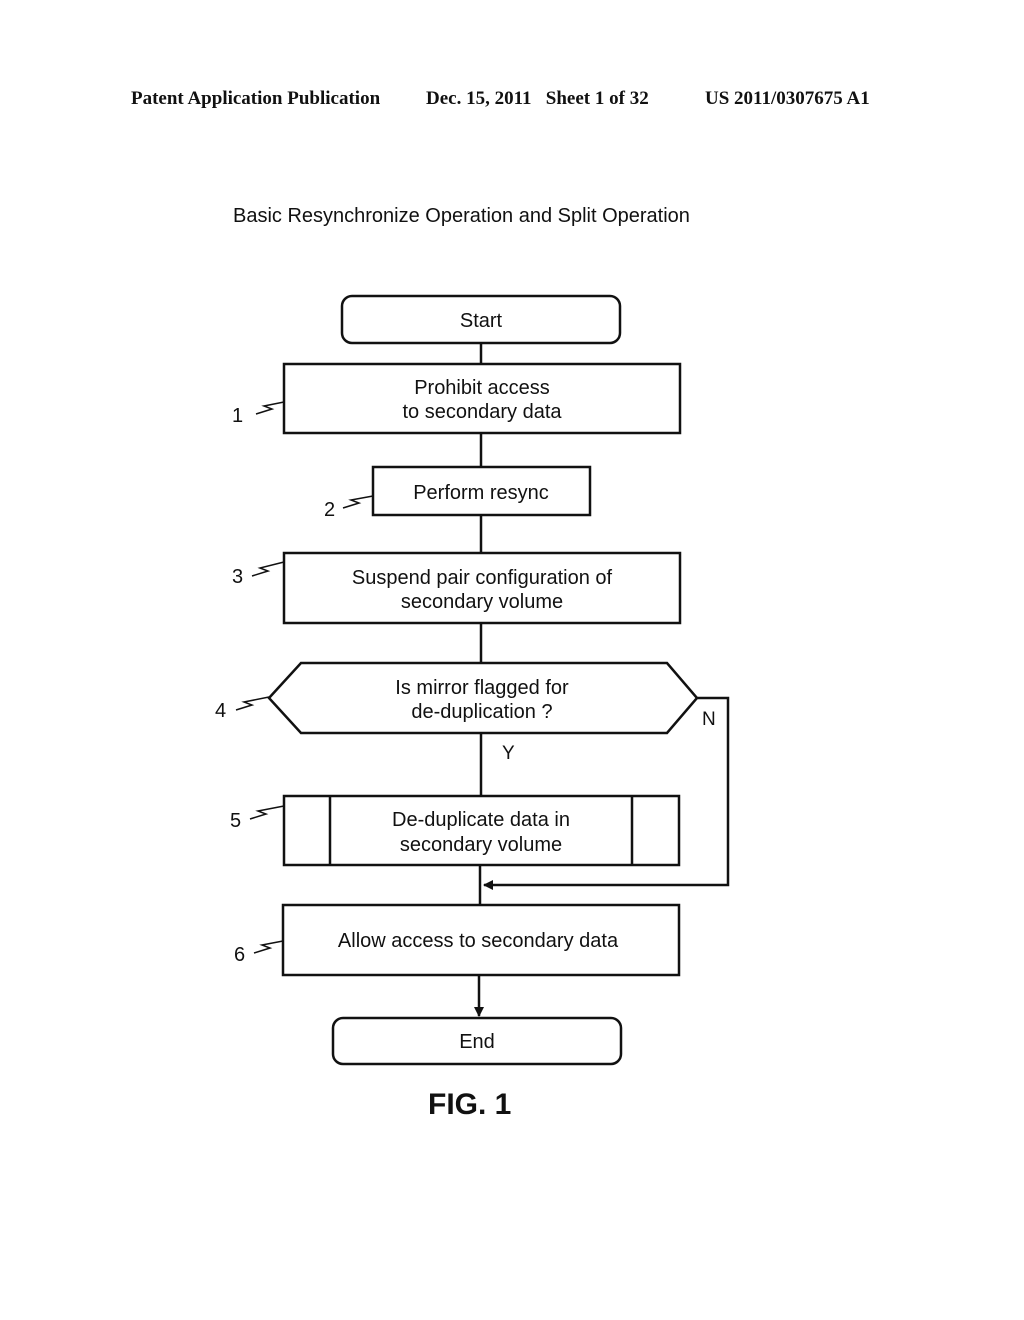  Describe the element at coordinates (477, 1042) in the screenshot. I see `end-label: End` at that location.